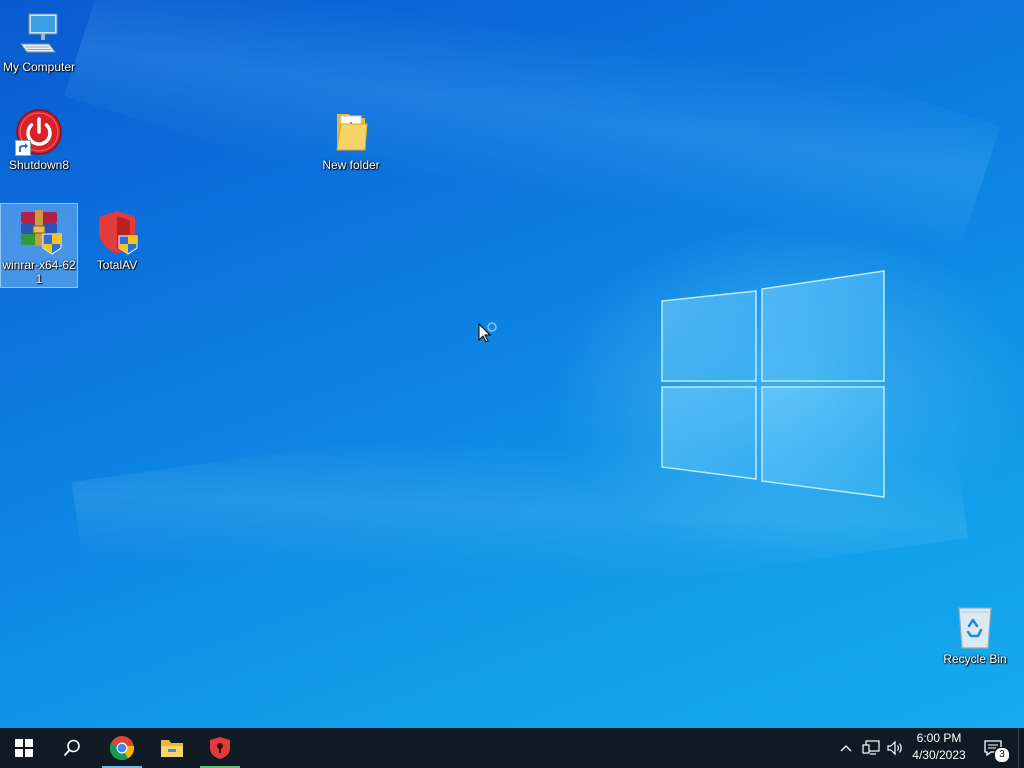 The height and width of the screenshot is (768, 1024). I want to click on taskbar-app-chrome, so click(122, 748).